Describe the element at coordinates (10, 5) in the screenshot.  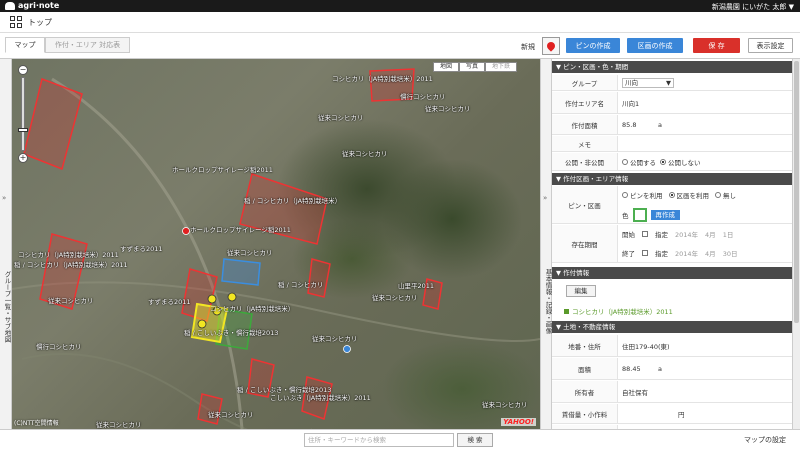
I see `logo-icon` at that location.